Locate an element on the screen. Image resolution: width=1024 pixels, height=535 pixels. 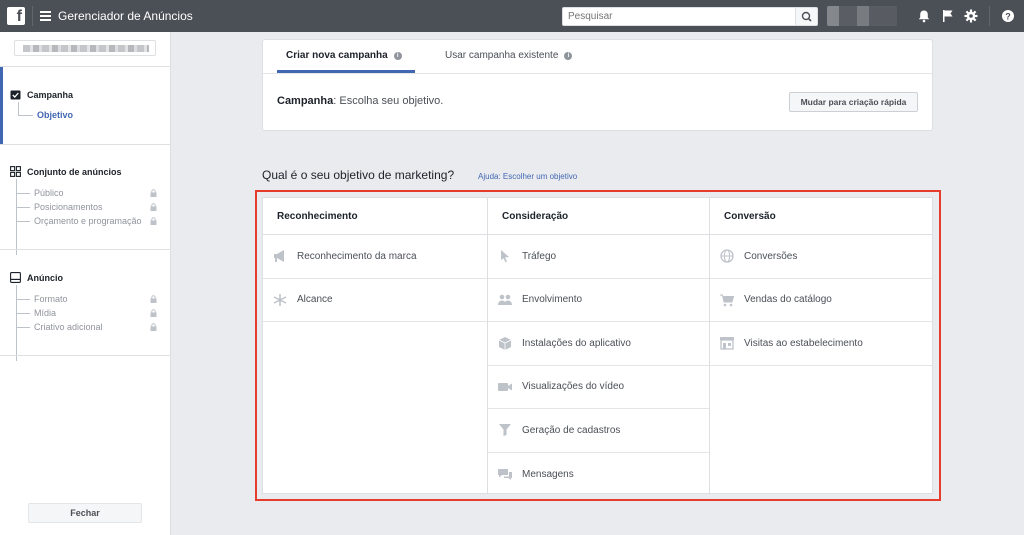
sidebar-section-campaign: Campanha is located at coordinates (41, 94).